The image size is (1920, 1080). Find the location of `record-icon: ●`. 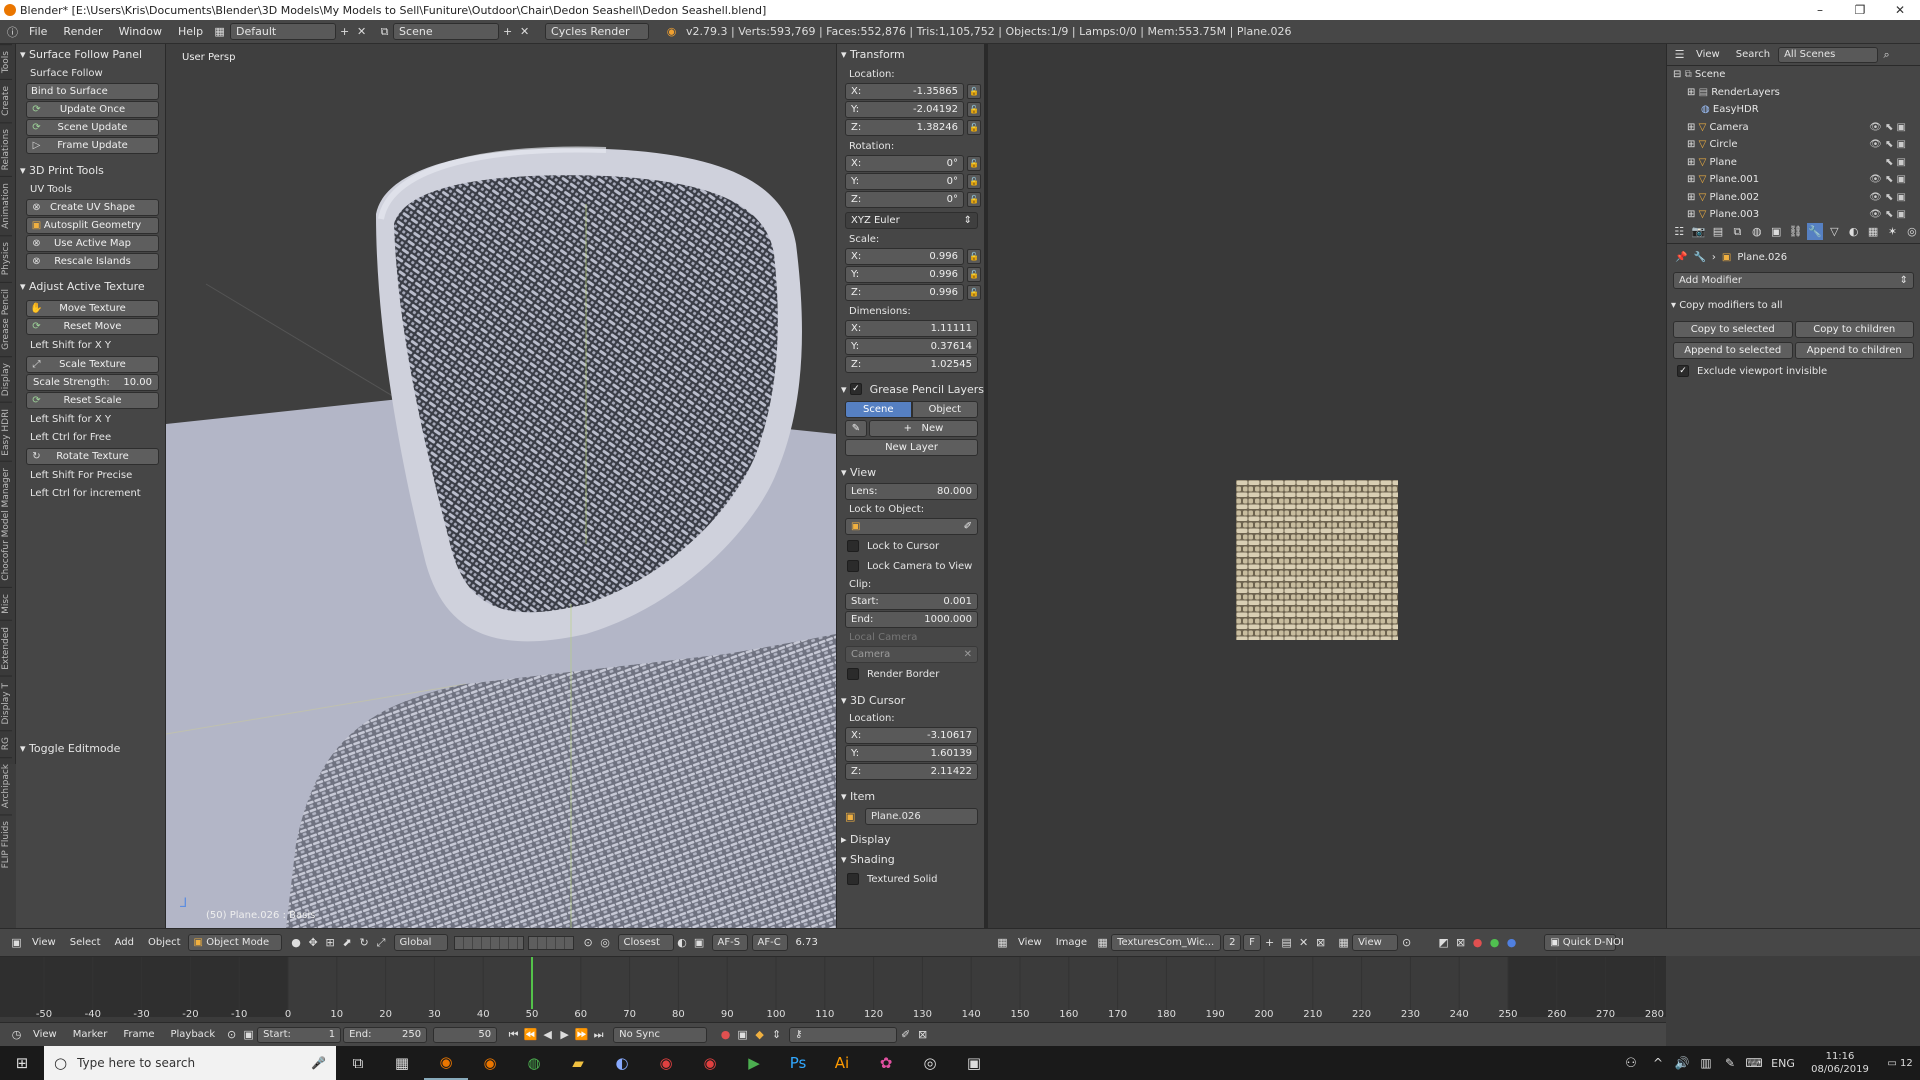

record-icon: ● is located at coordinates (725, 1034).